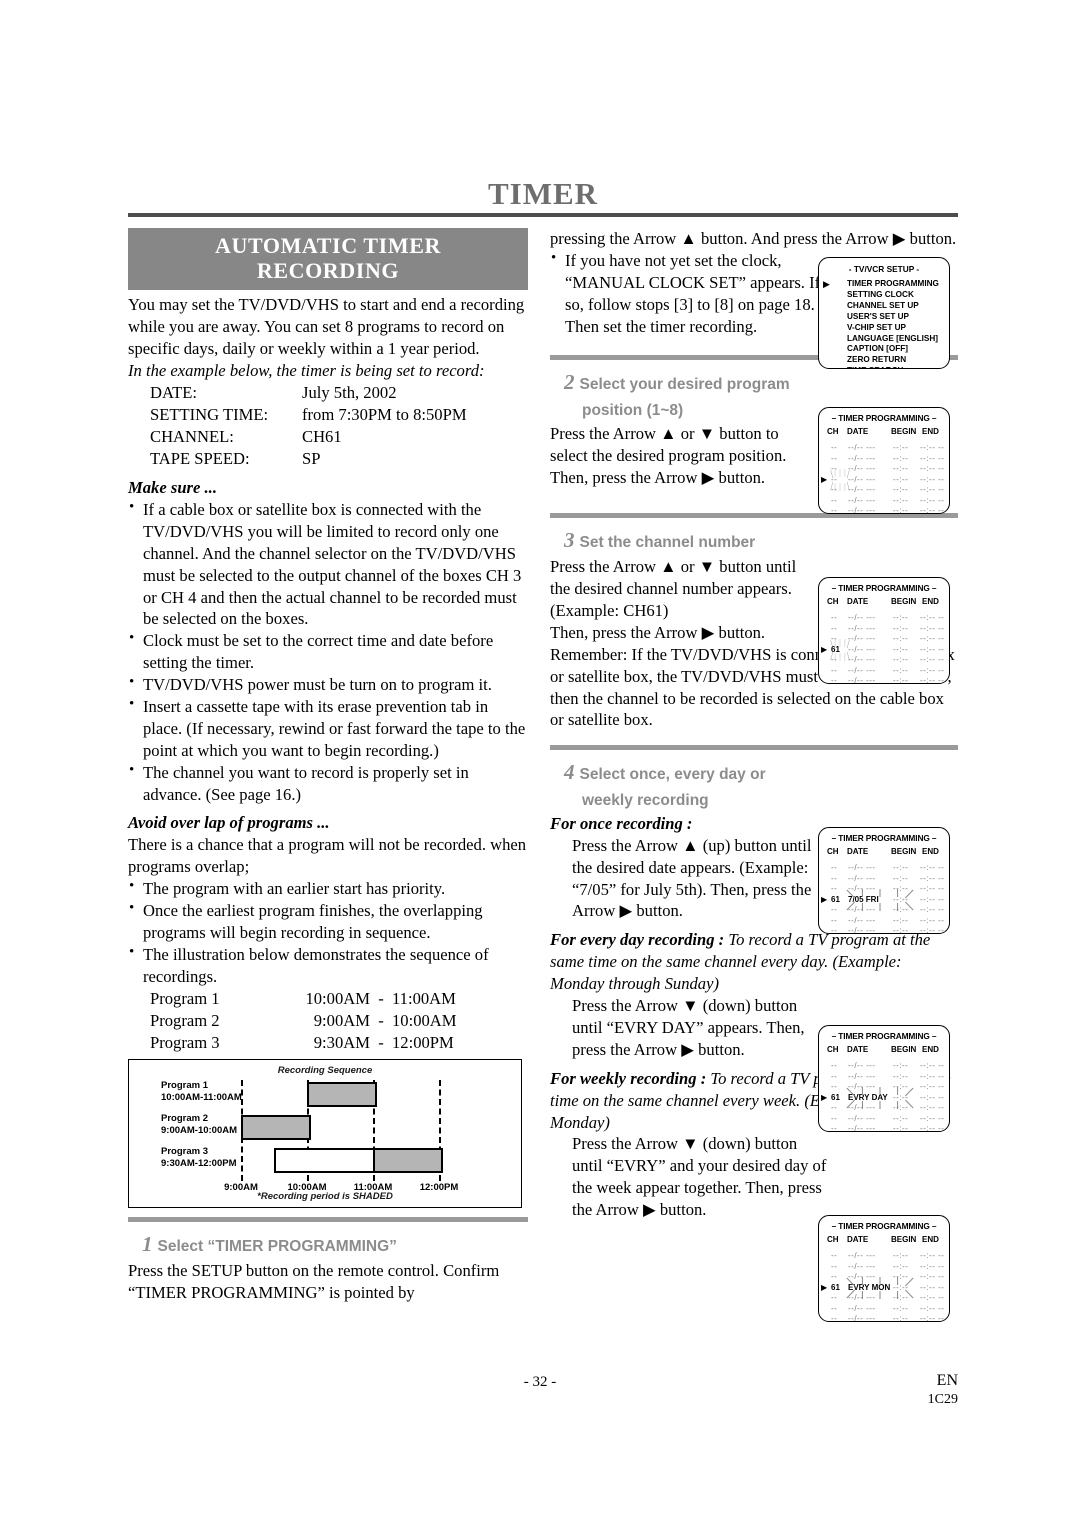 This screenshot has width=1080, height=1528. What do you see at coordinates (384, 414) in the screenshot?
I see `example-value: from 7:30PM to 8:50PM` at bounding box center [384, 414].